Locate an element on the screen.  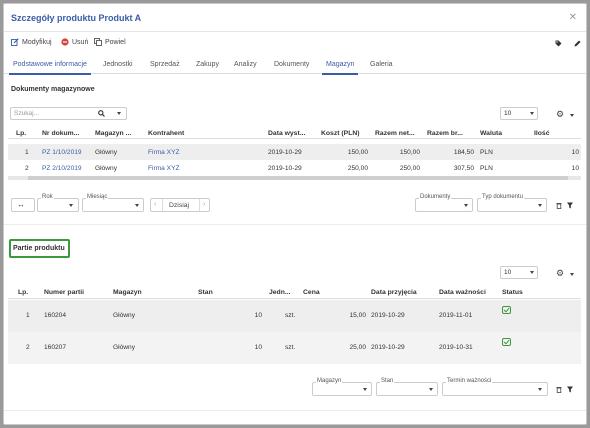
warehouse-docs-title: Dokumenty magazynowe is located at coordinates (53, 89).